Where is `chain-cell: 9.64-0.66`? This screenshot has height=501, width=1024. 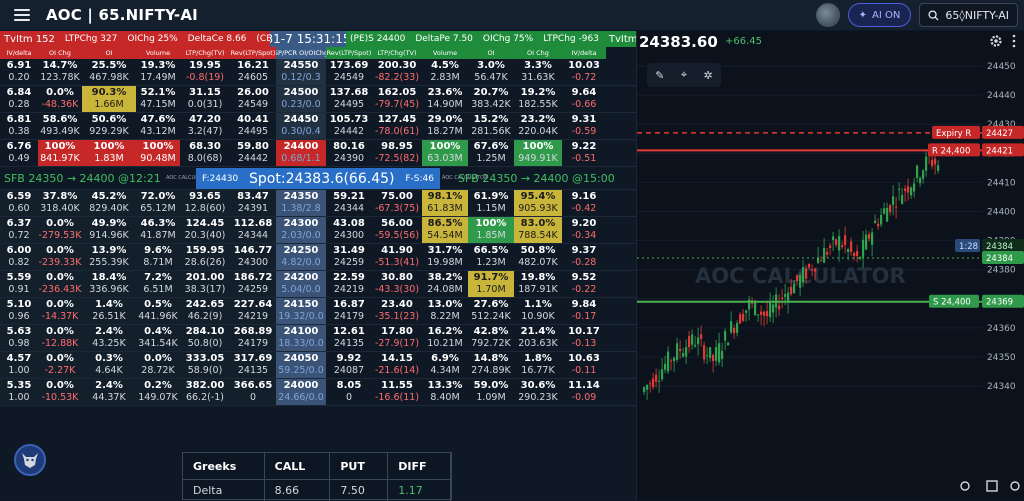
chain-cell: 9.64-0.66 is located at coordinates (584, 99).